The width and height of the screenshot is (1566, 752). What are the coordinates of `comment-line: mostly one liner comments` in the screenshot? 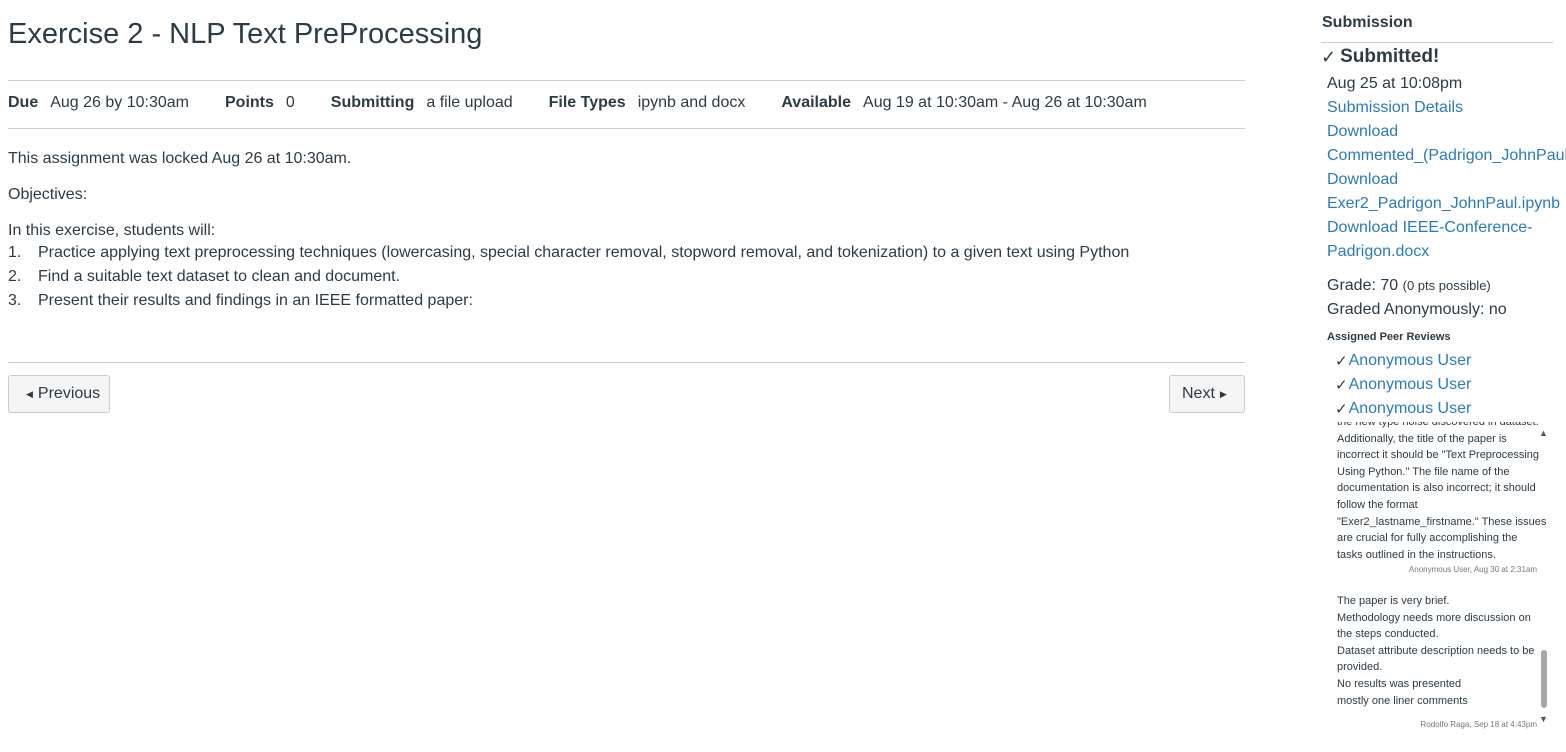 It's located at (1402, 700).